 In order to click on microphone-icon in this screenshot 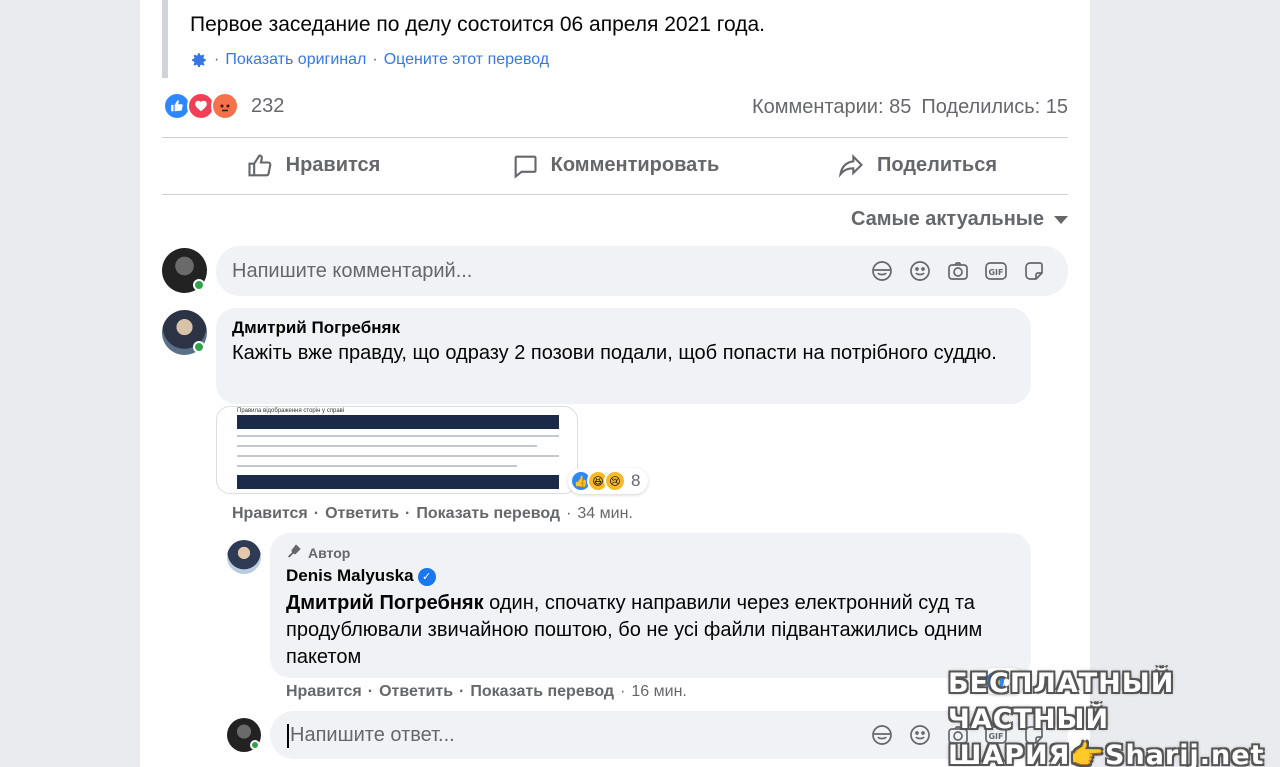, I will do `click(294, 552)`.